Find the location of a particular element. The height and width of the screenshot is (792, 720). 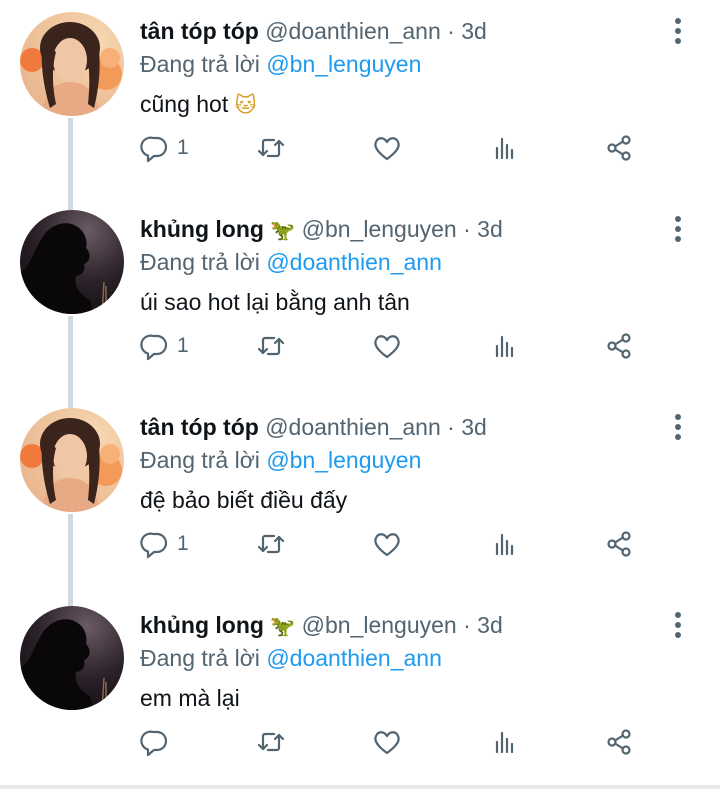

bottom-divider is located at coordinates (360, 787).